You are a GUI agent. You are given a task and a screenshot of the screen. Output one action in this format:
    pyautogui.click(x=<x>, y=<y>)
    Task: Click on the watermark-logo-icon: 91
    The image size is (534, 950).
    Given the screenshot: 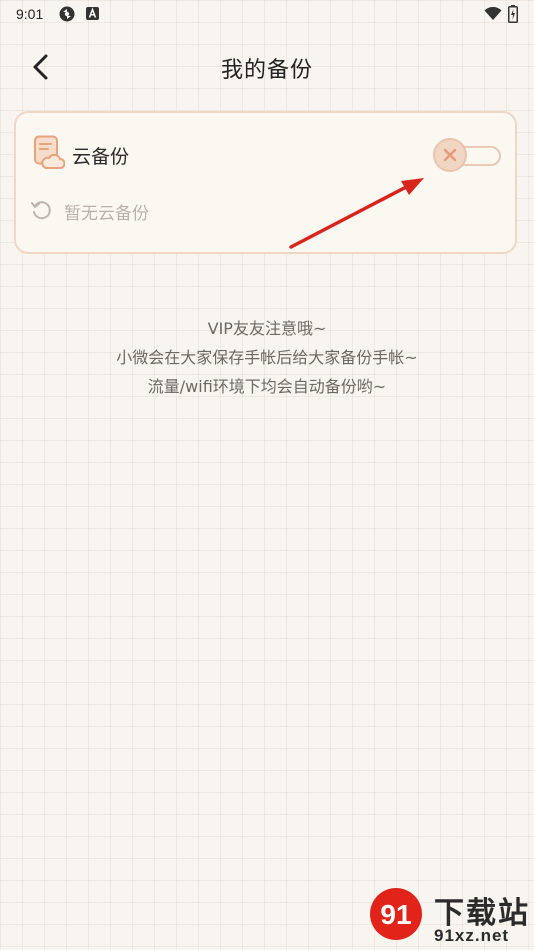 What is the action you would take?
    pyautogui.click(x=396, y=914)
    